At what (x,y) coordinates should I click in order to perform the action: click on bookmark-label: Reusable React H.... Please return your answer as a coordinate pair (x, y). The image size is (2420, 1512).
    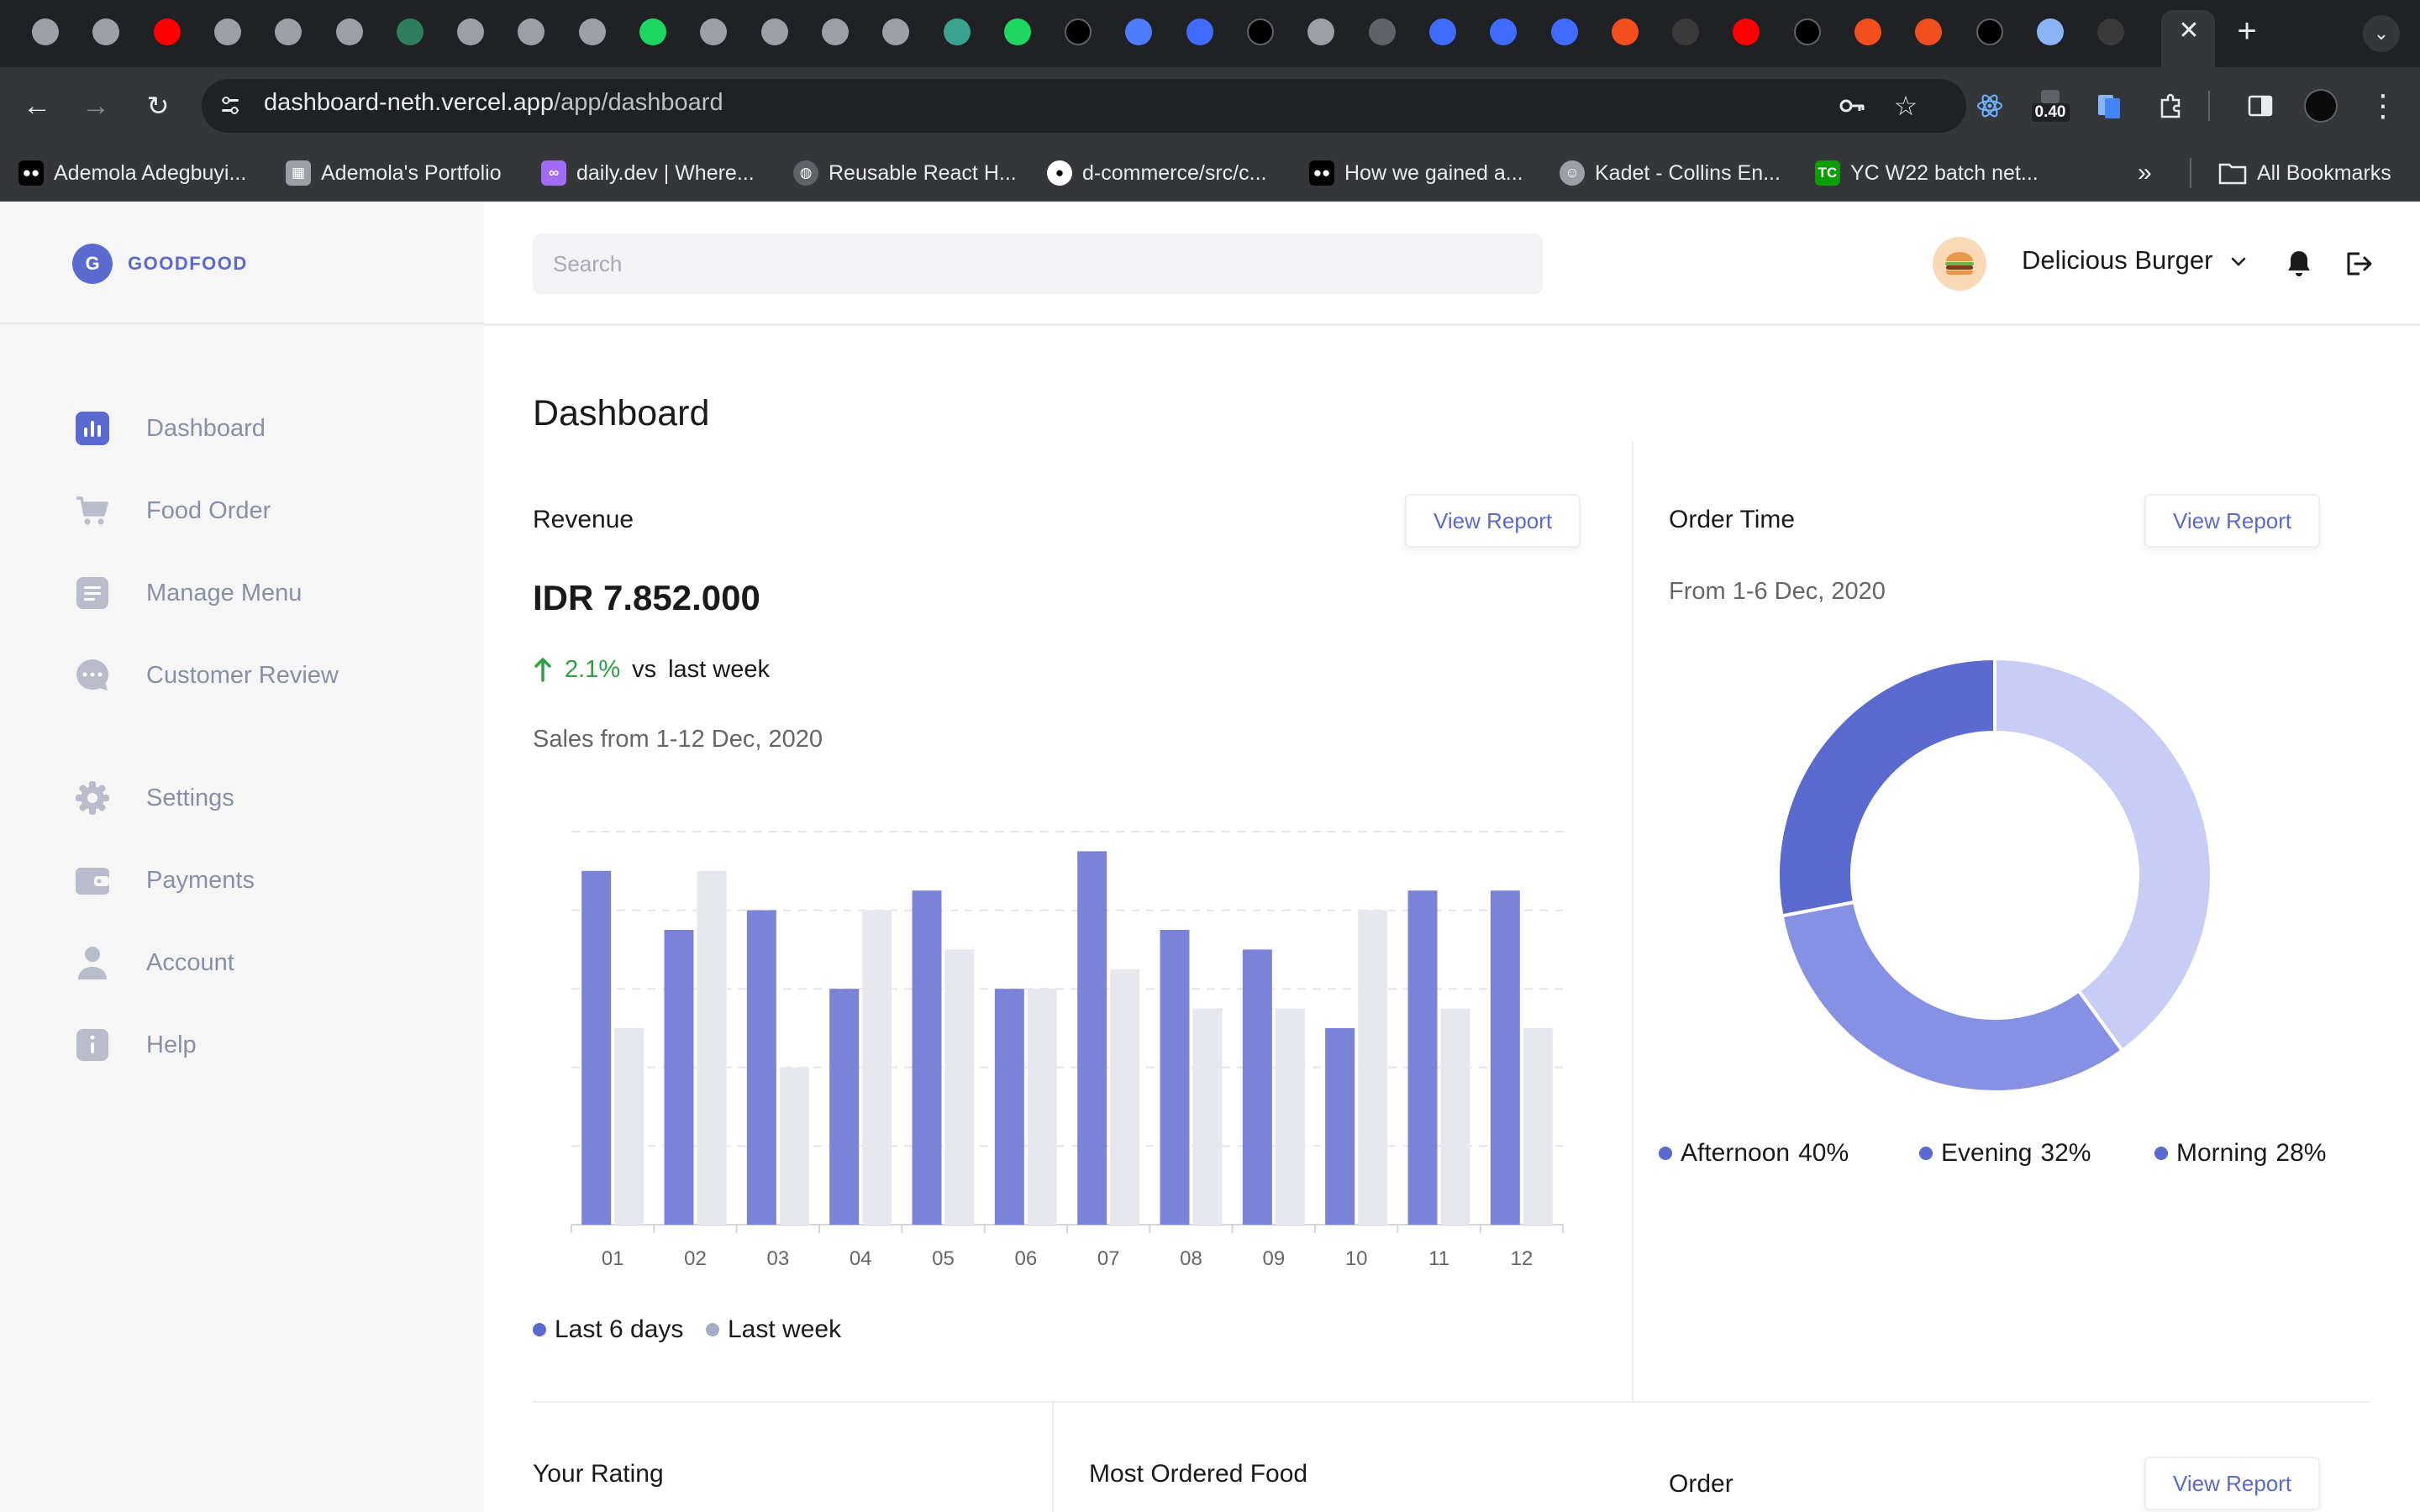
    Looking at the image, I should click on (923, 172).